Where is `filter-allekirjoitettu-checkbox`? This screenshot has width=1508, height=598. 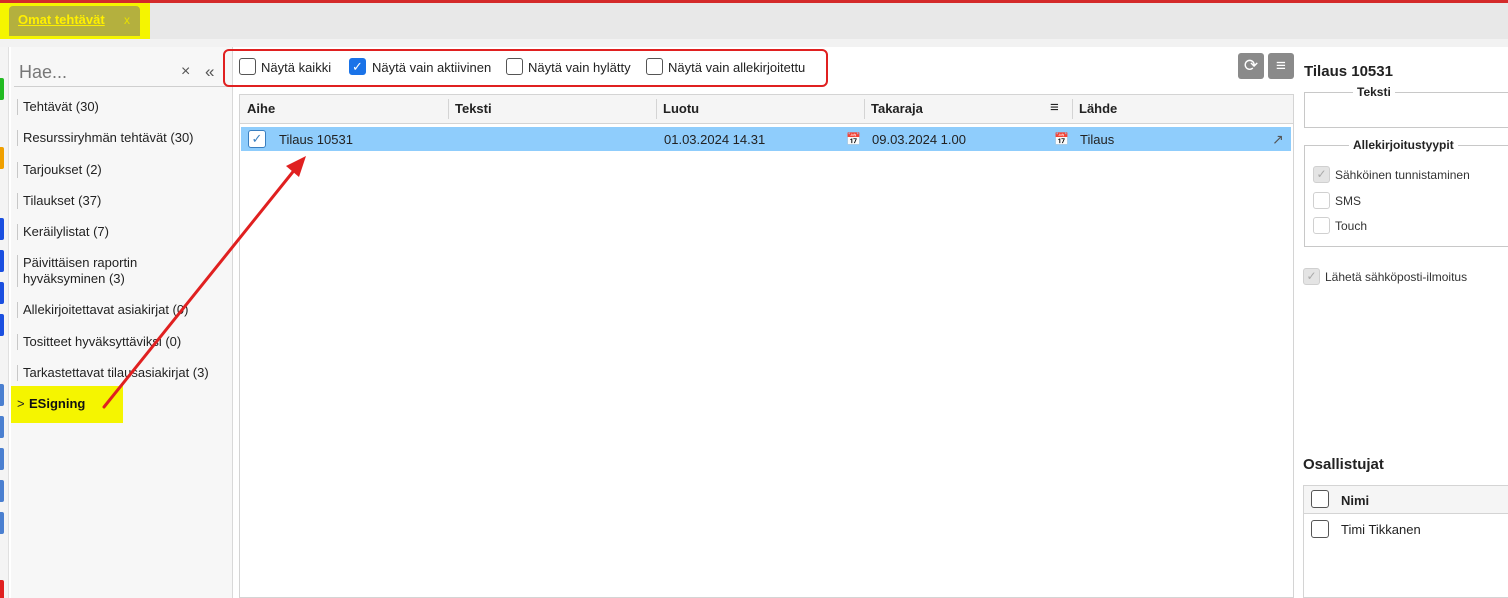 filter-allekirjoitettu-checkbox is located at coordinates (654, 66).